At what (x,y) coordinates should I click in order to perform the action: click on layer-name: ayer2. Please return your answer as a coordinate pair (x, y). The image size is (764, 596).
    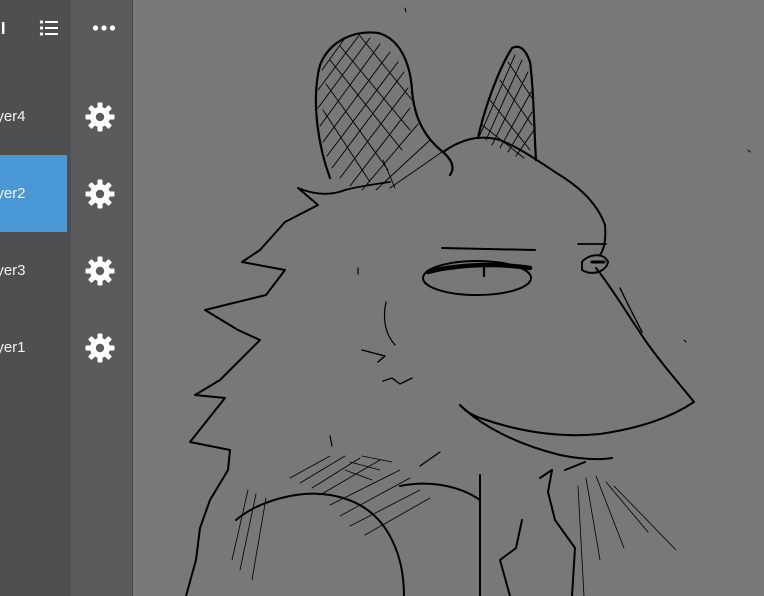
    Looking at the image, I should click on (13, 193).